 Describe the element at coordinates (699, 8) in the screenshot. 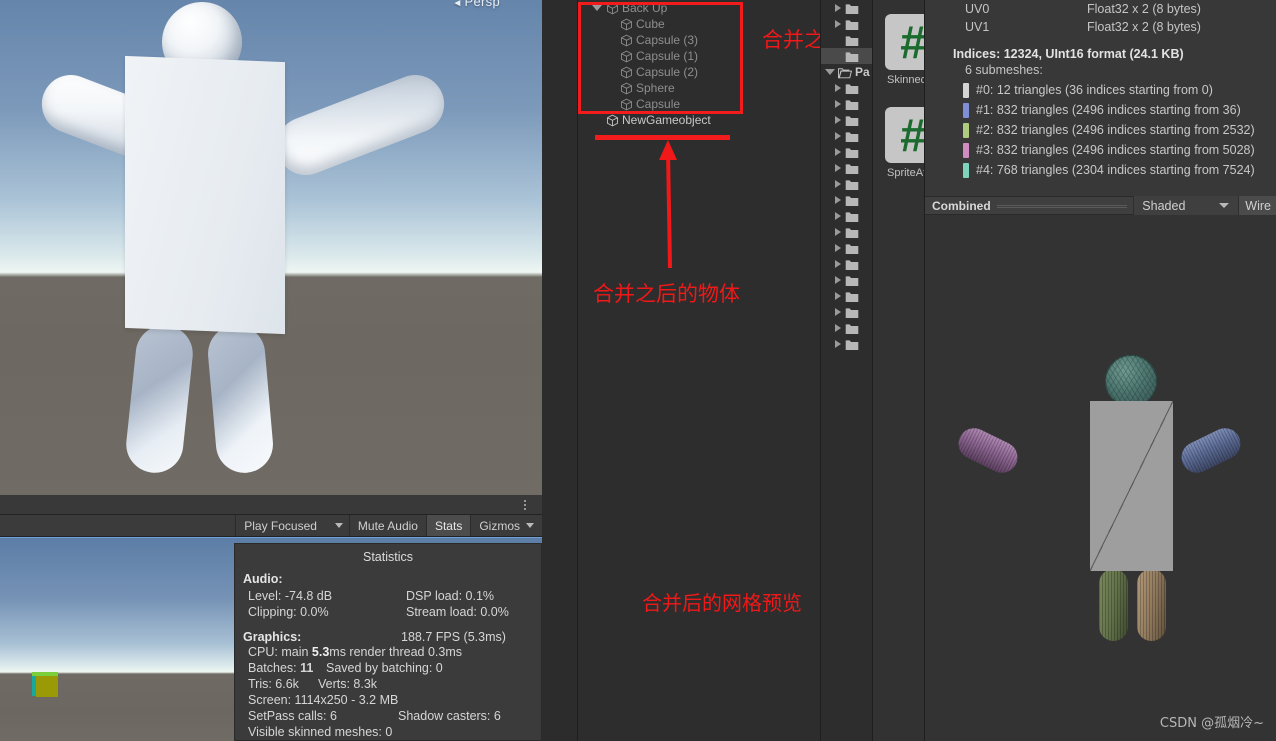

I see `hierarchy-item-back-up: Back Up` at that location.